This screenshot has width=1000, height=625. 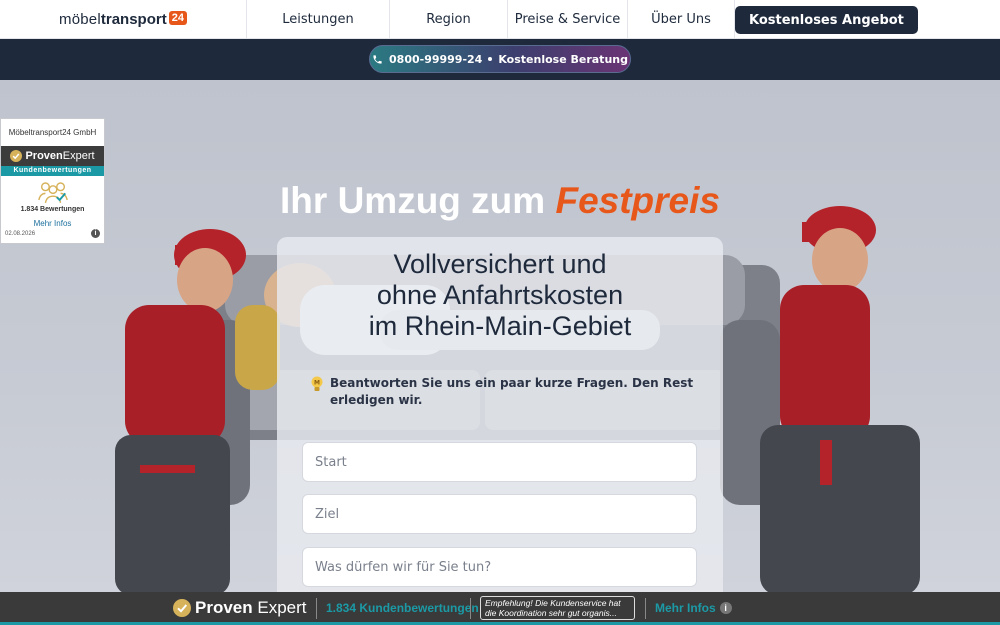 What do you see at coordinates (402, 608) in the screenshot?
I see `pe-bar-review-count: 1.834 Kundenbewertungen` at bounding box center [402, 608].